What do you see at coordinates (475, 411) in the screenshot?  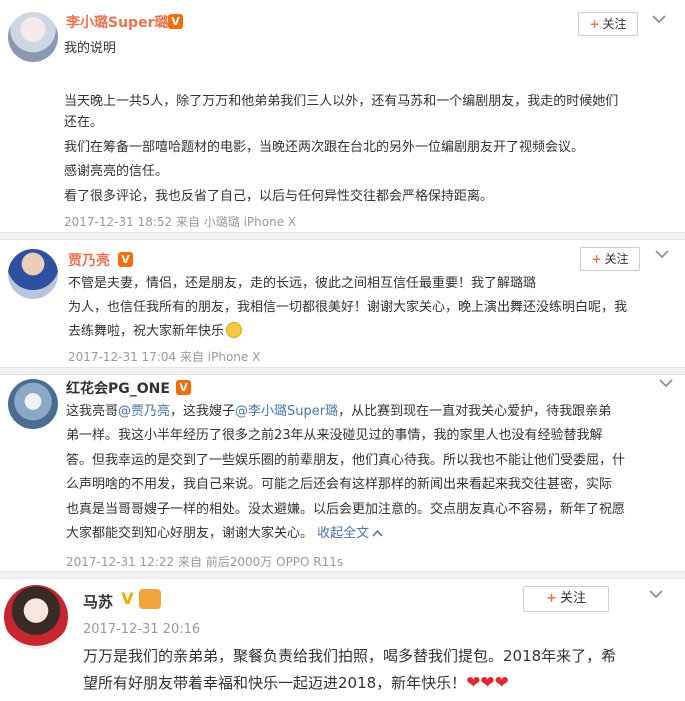 I see `post-text-segment: ，从比赛到现在一直对我关心爱护，待我跟亲弟` at bounding box center [475, 411].